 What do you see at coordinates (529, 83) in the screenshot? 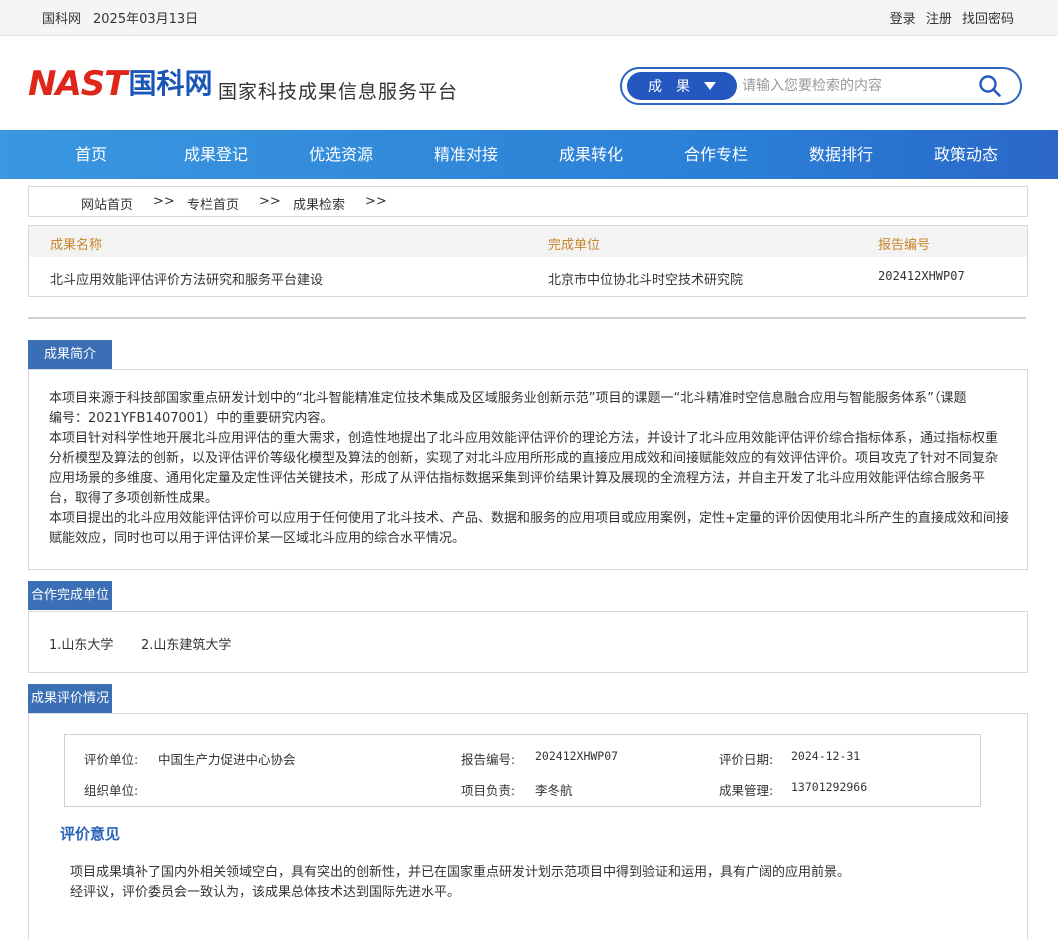
I see `header: NAST 国科网 国家科技成果信息服务平台 成 果` at bounding box center [529, 83].